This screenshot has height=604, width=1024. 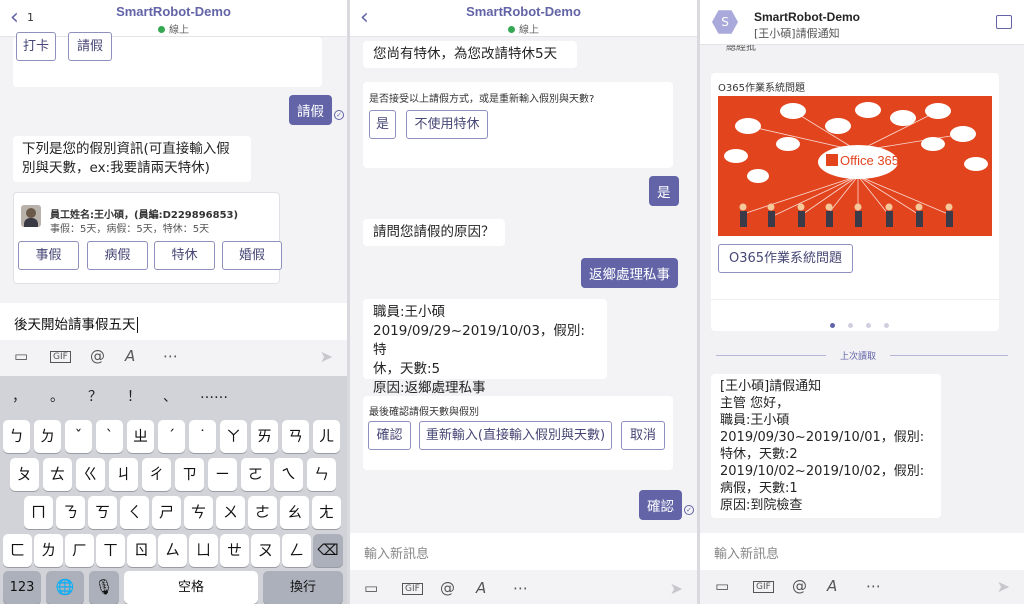 What do you see at coordinates (65, 587) in the screenshot?
I see `globe-key: 🌐` at bounding box center [65, 587].